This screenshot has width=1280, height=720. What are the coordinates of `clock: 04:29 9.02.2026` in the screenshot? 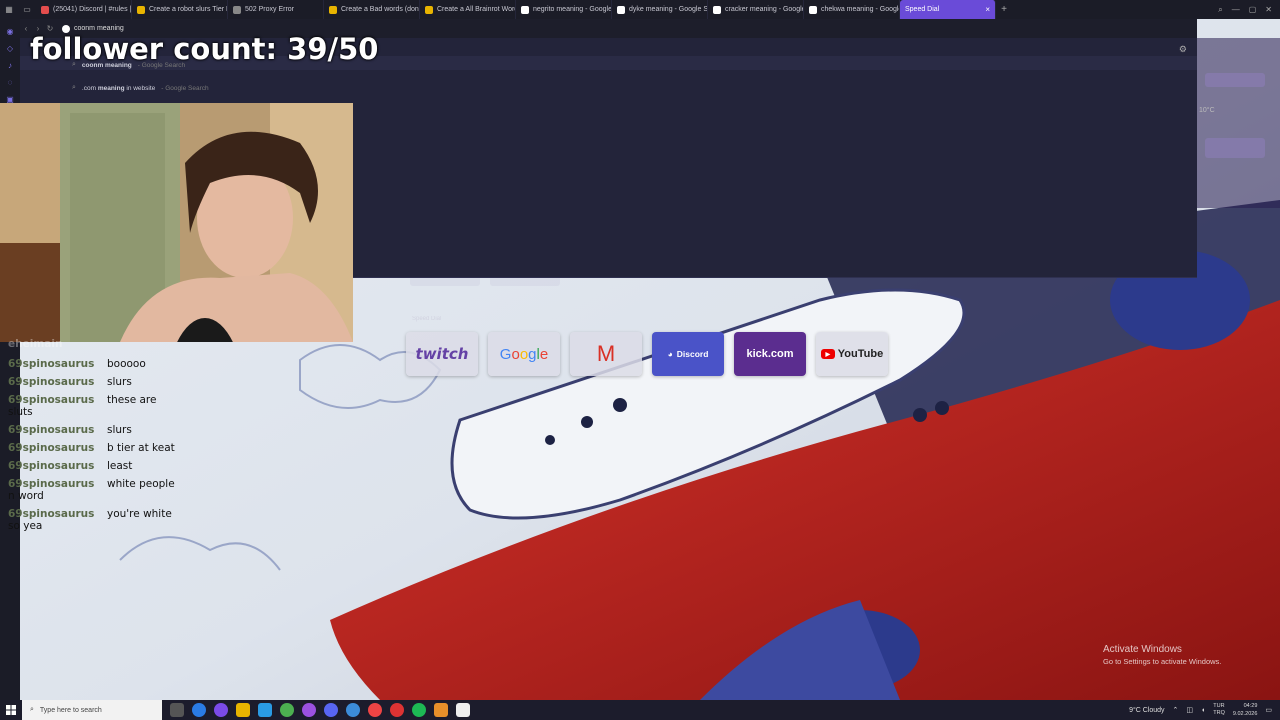 It's located at (1245, 710).